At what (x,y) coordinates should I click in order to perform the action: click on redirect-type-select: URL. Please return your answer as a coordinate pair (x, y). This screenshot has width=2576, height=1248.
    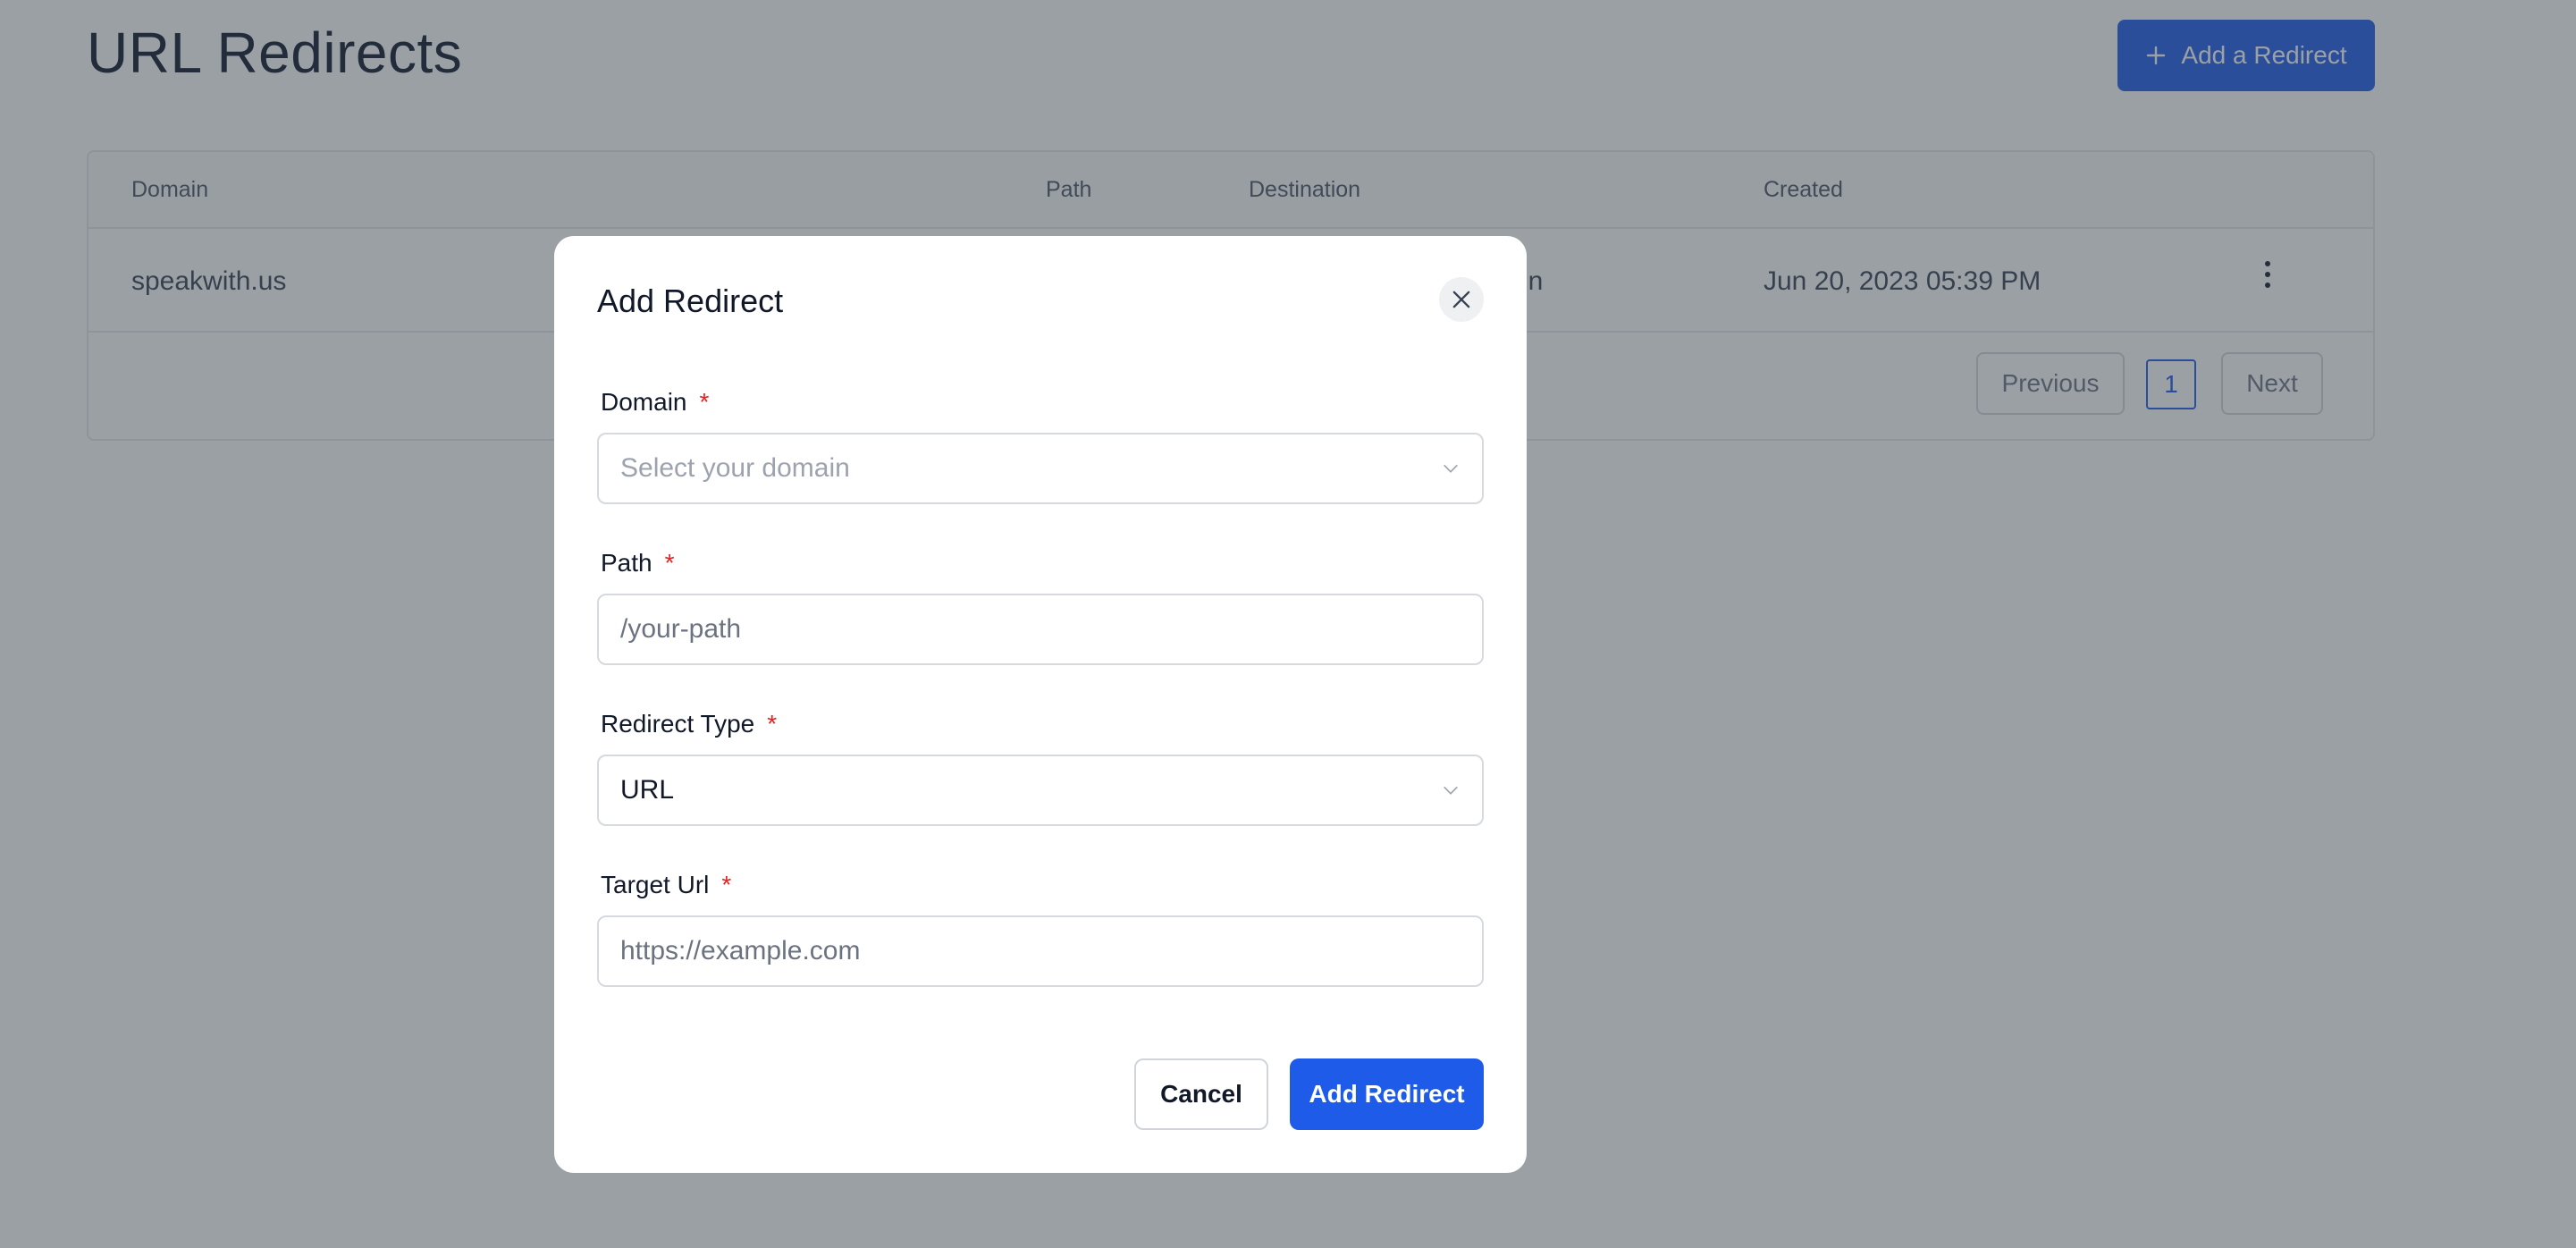
    Looking at the image, I should click on (1041, 790).